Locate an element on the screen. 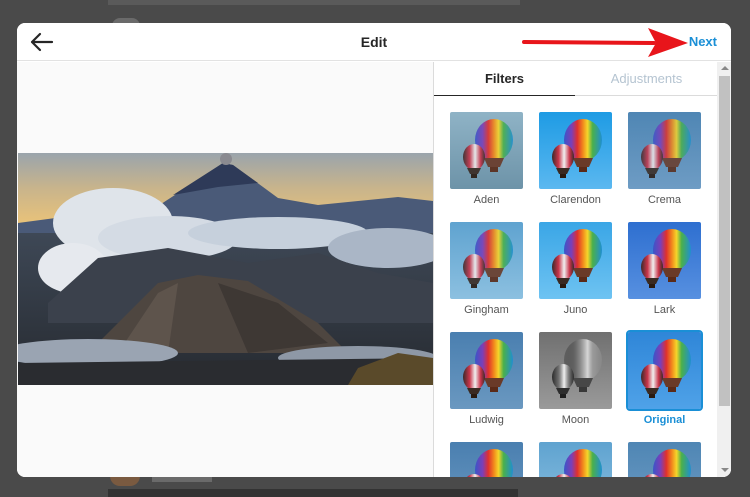 The width and height of the screenshot is (750, 497). filter-clarendon: Clarendon is located at coordinates (576, 159).